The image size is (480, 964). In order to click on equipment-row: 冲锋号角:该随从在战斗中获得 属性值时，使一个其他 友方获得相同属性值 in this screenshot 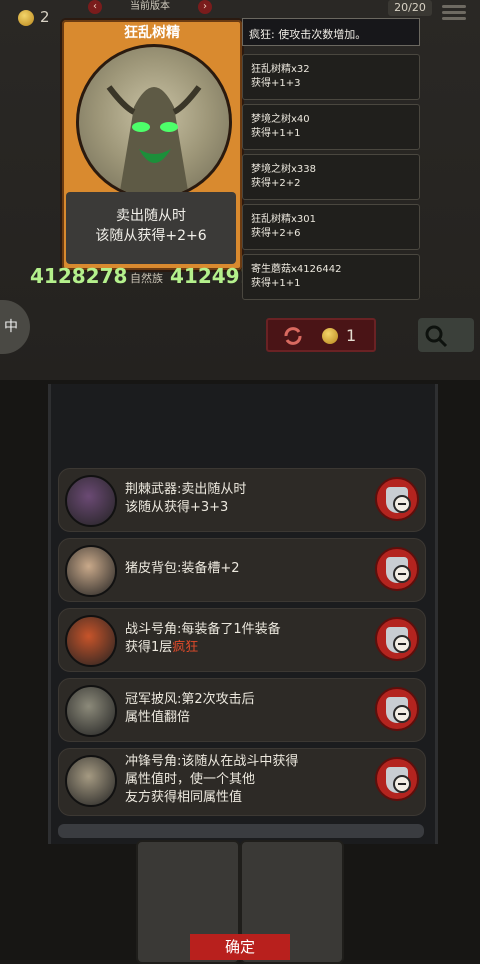, I will do `click(242, 782)`.